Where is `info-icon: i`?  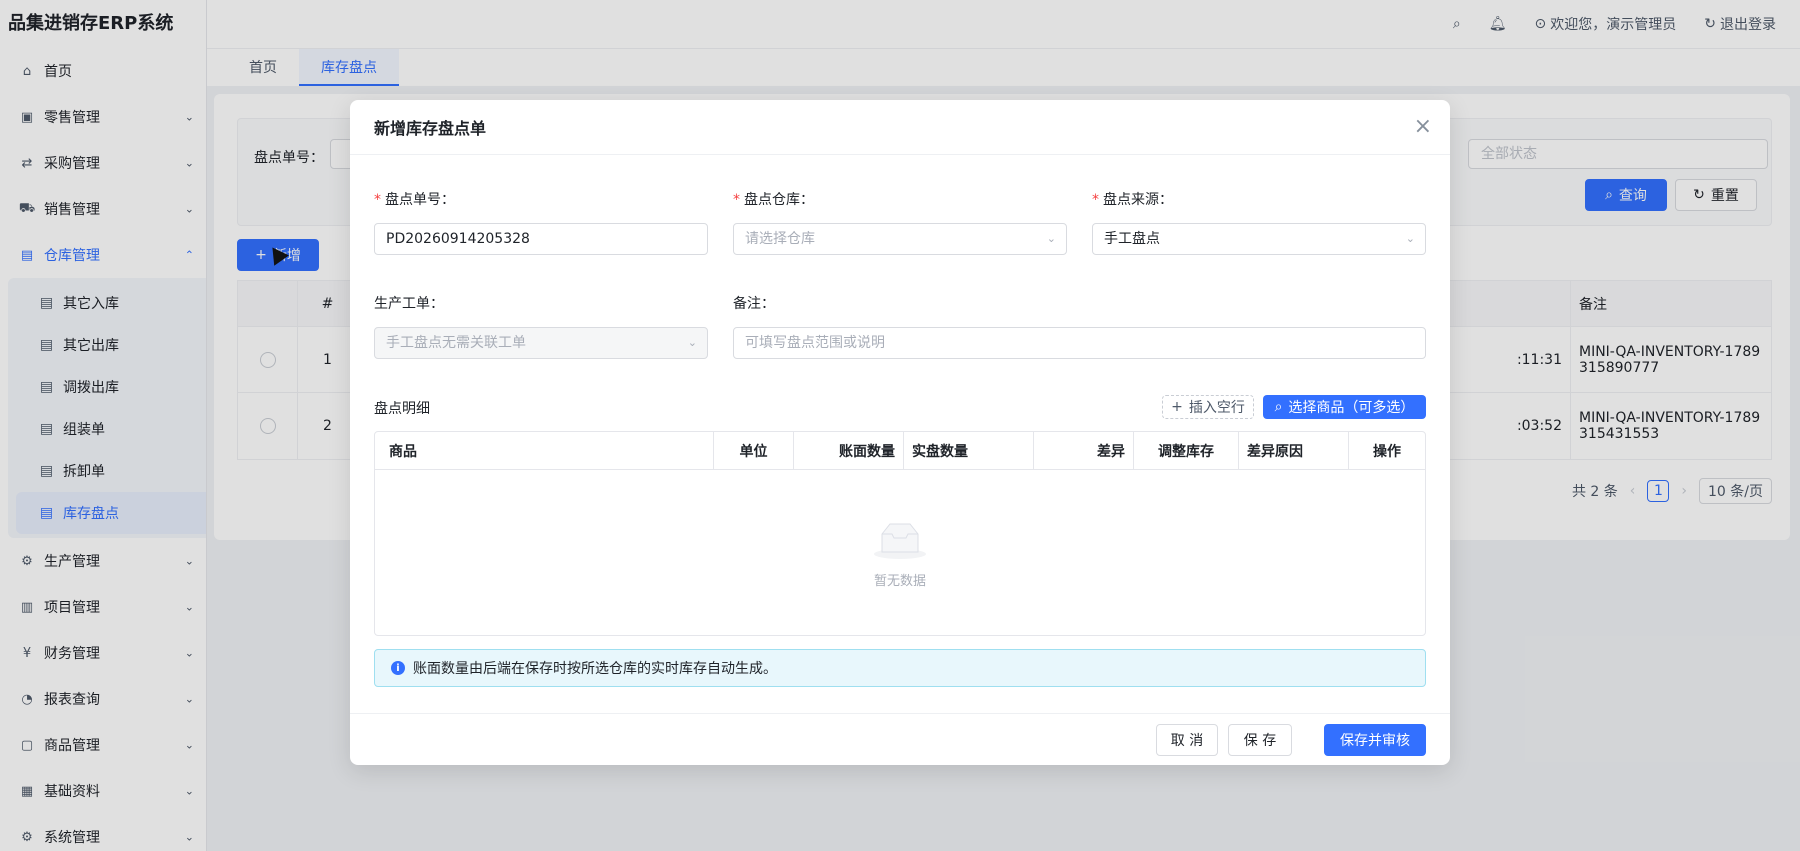
info-icon: i is located at coordinates (398, 668).